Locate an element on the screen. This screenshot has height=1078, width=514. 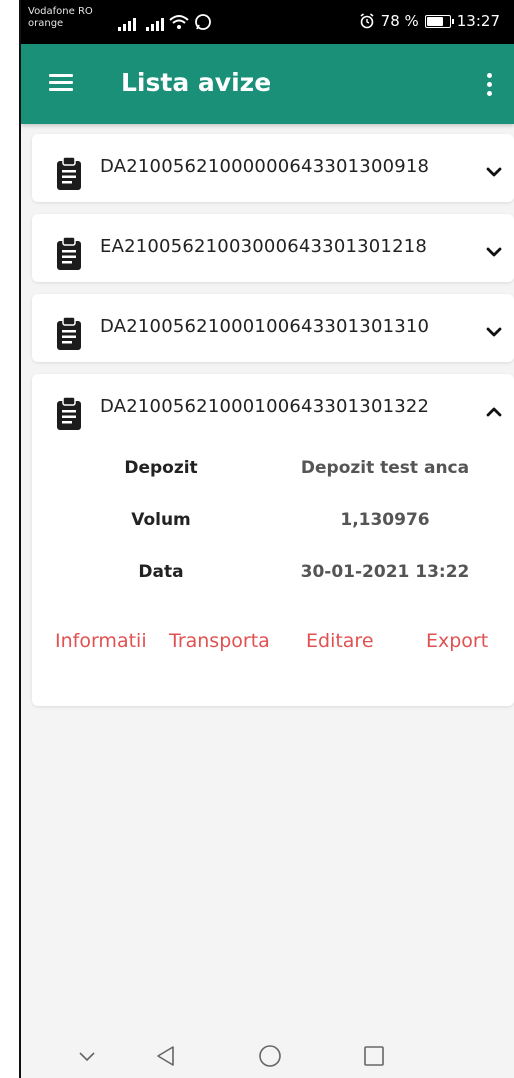
aviz-number: DA21005621000100643301301322 is located at coordinates (265, 406).